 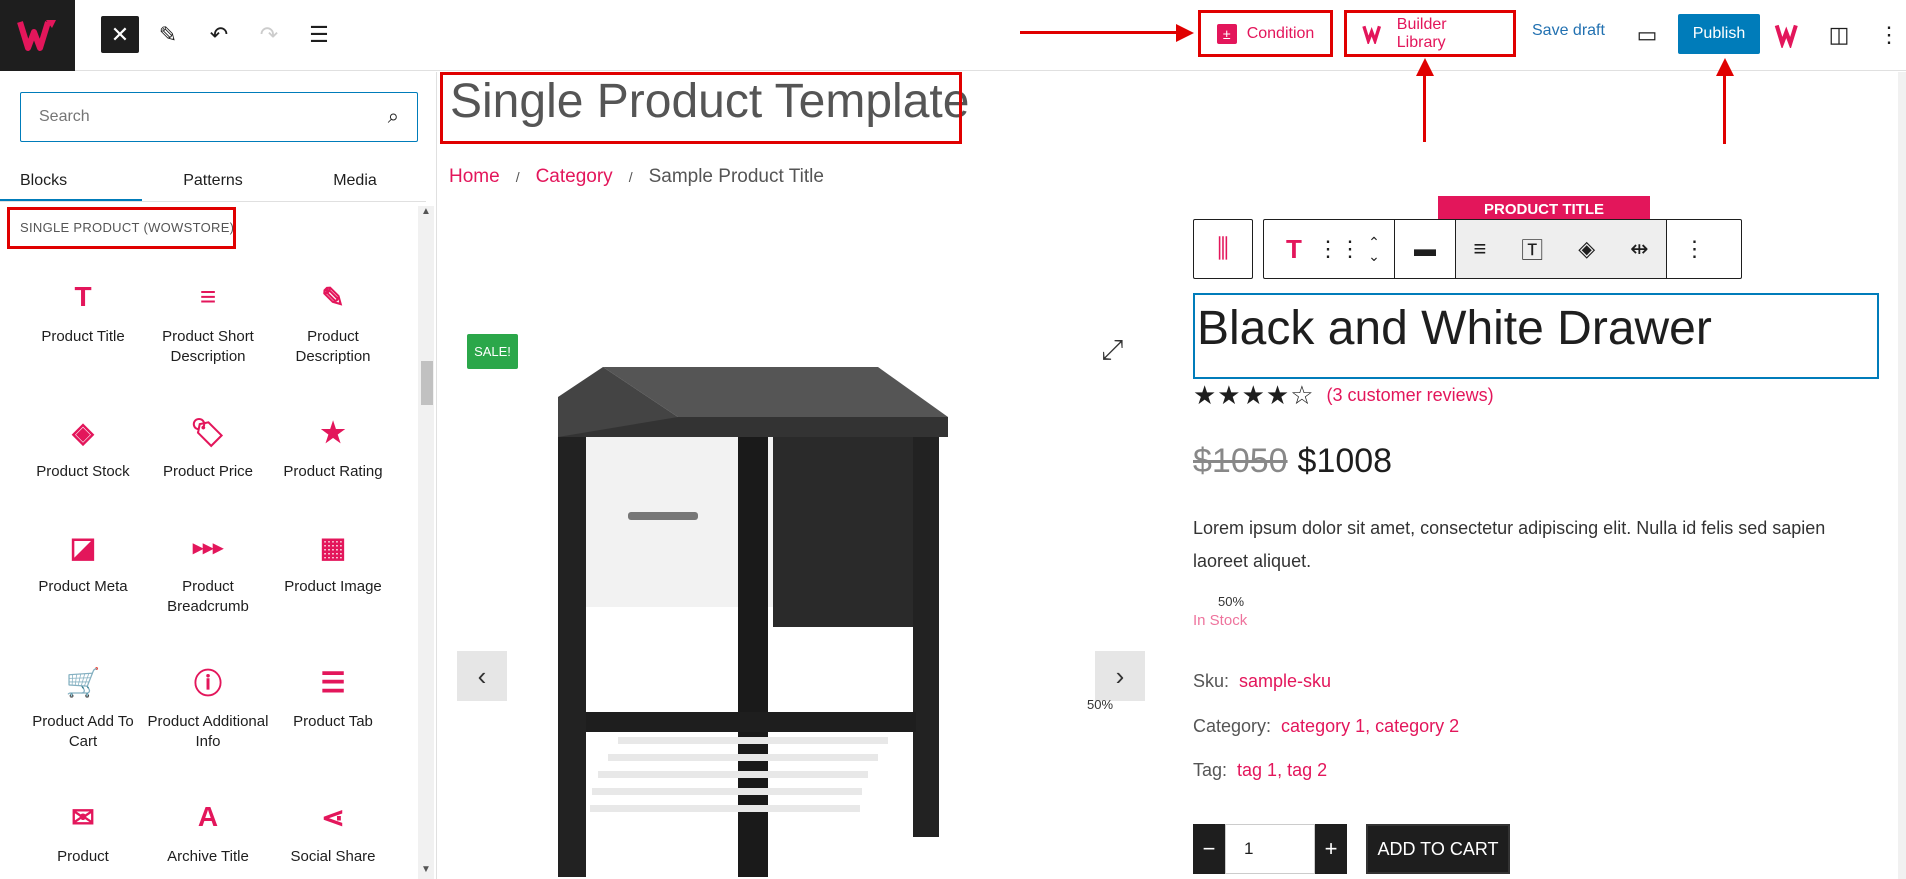 I want to click on info-icon: ⓘ, so click(x=207, y=683).